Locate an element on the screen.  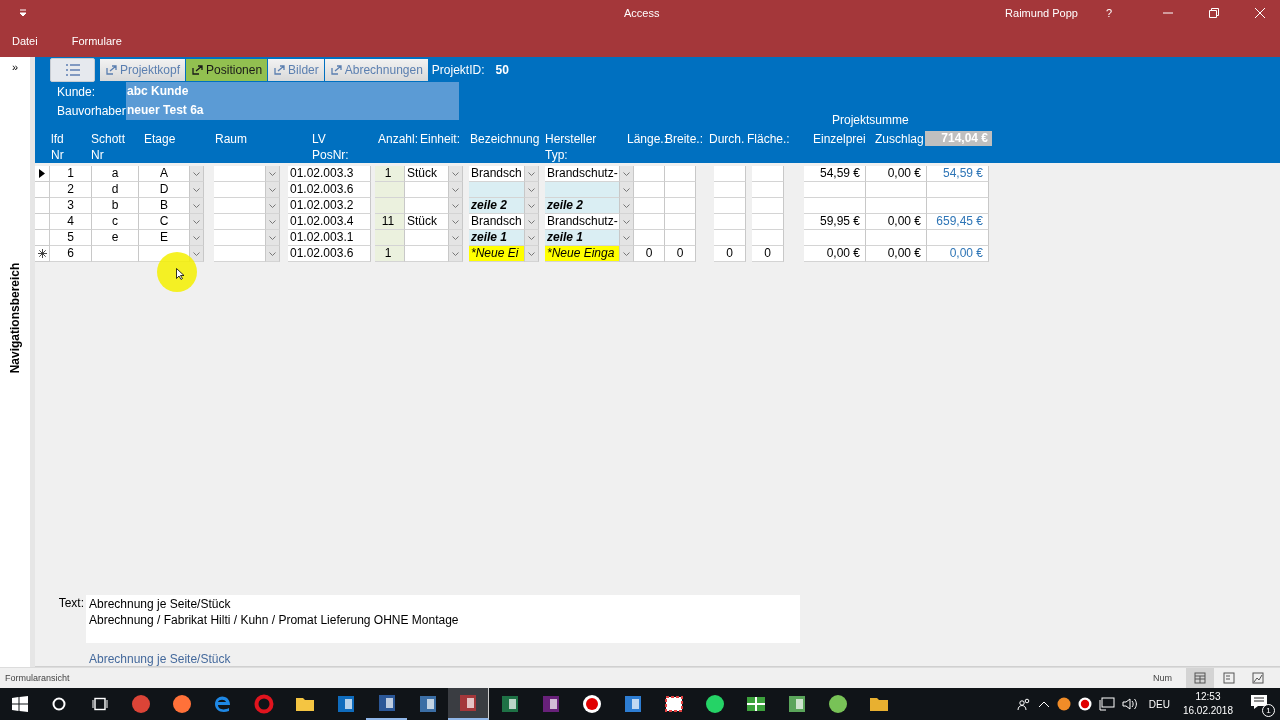
table-cell: 4 is located at coordinates (71, 222).